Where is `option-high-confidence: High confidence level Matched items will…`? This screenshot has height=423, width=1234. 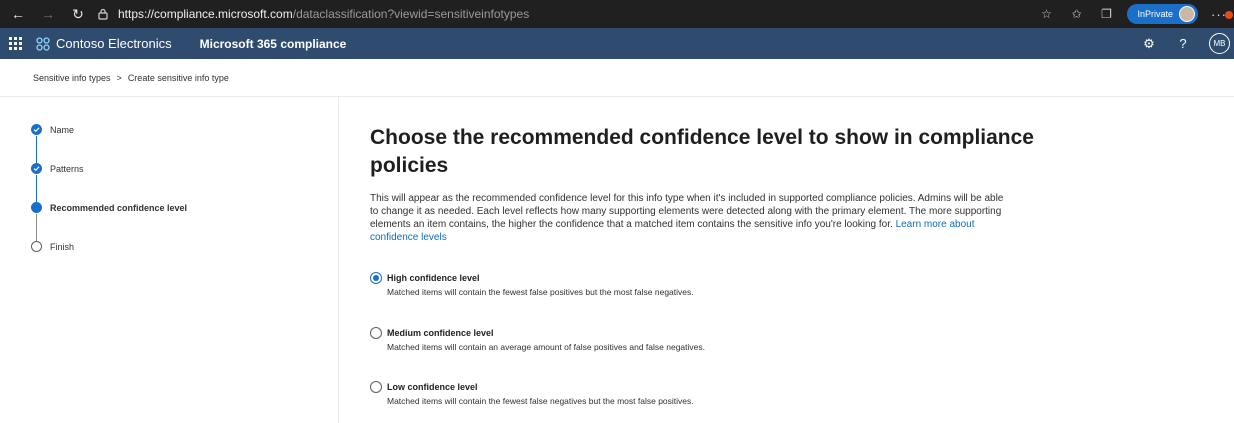
option-high-confidence: High confidence level Matched items will… is located at coordinates (532, 284).